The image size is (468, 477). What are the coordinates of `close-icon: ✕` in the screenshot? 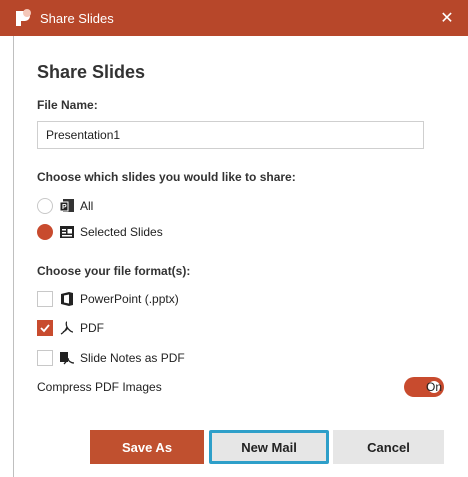 It's located at (447, 18).